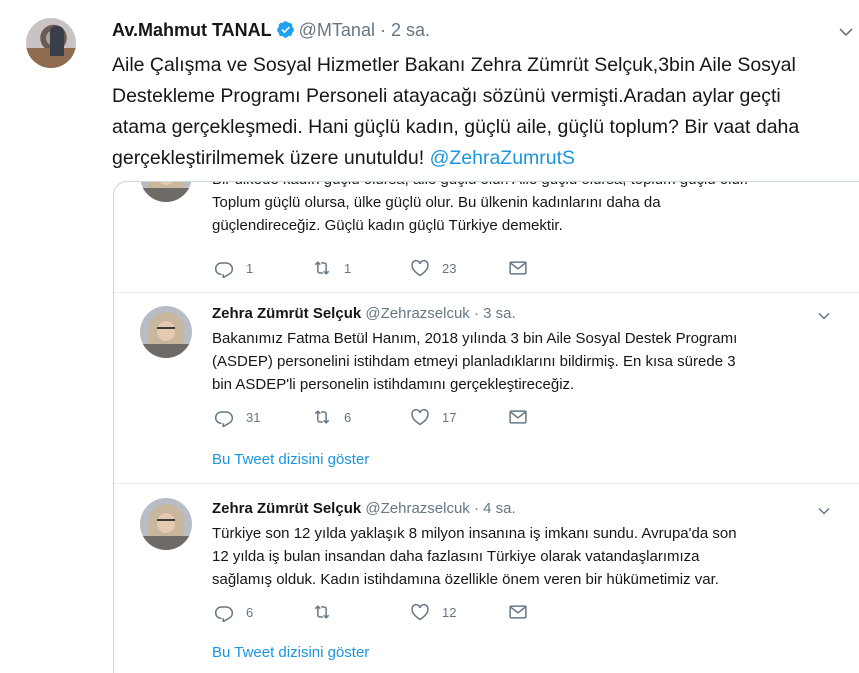  Describe the element at coordinates (271, 158) in the screenshot. I see `tweet-text-segment: gerçekleştirilmemek üzere unutuldu!` at that location.